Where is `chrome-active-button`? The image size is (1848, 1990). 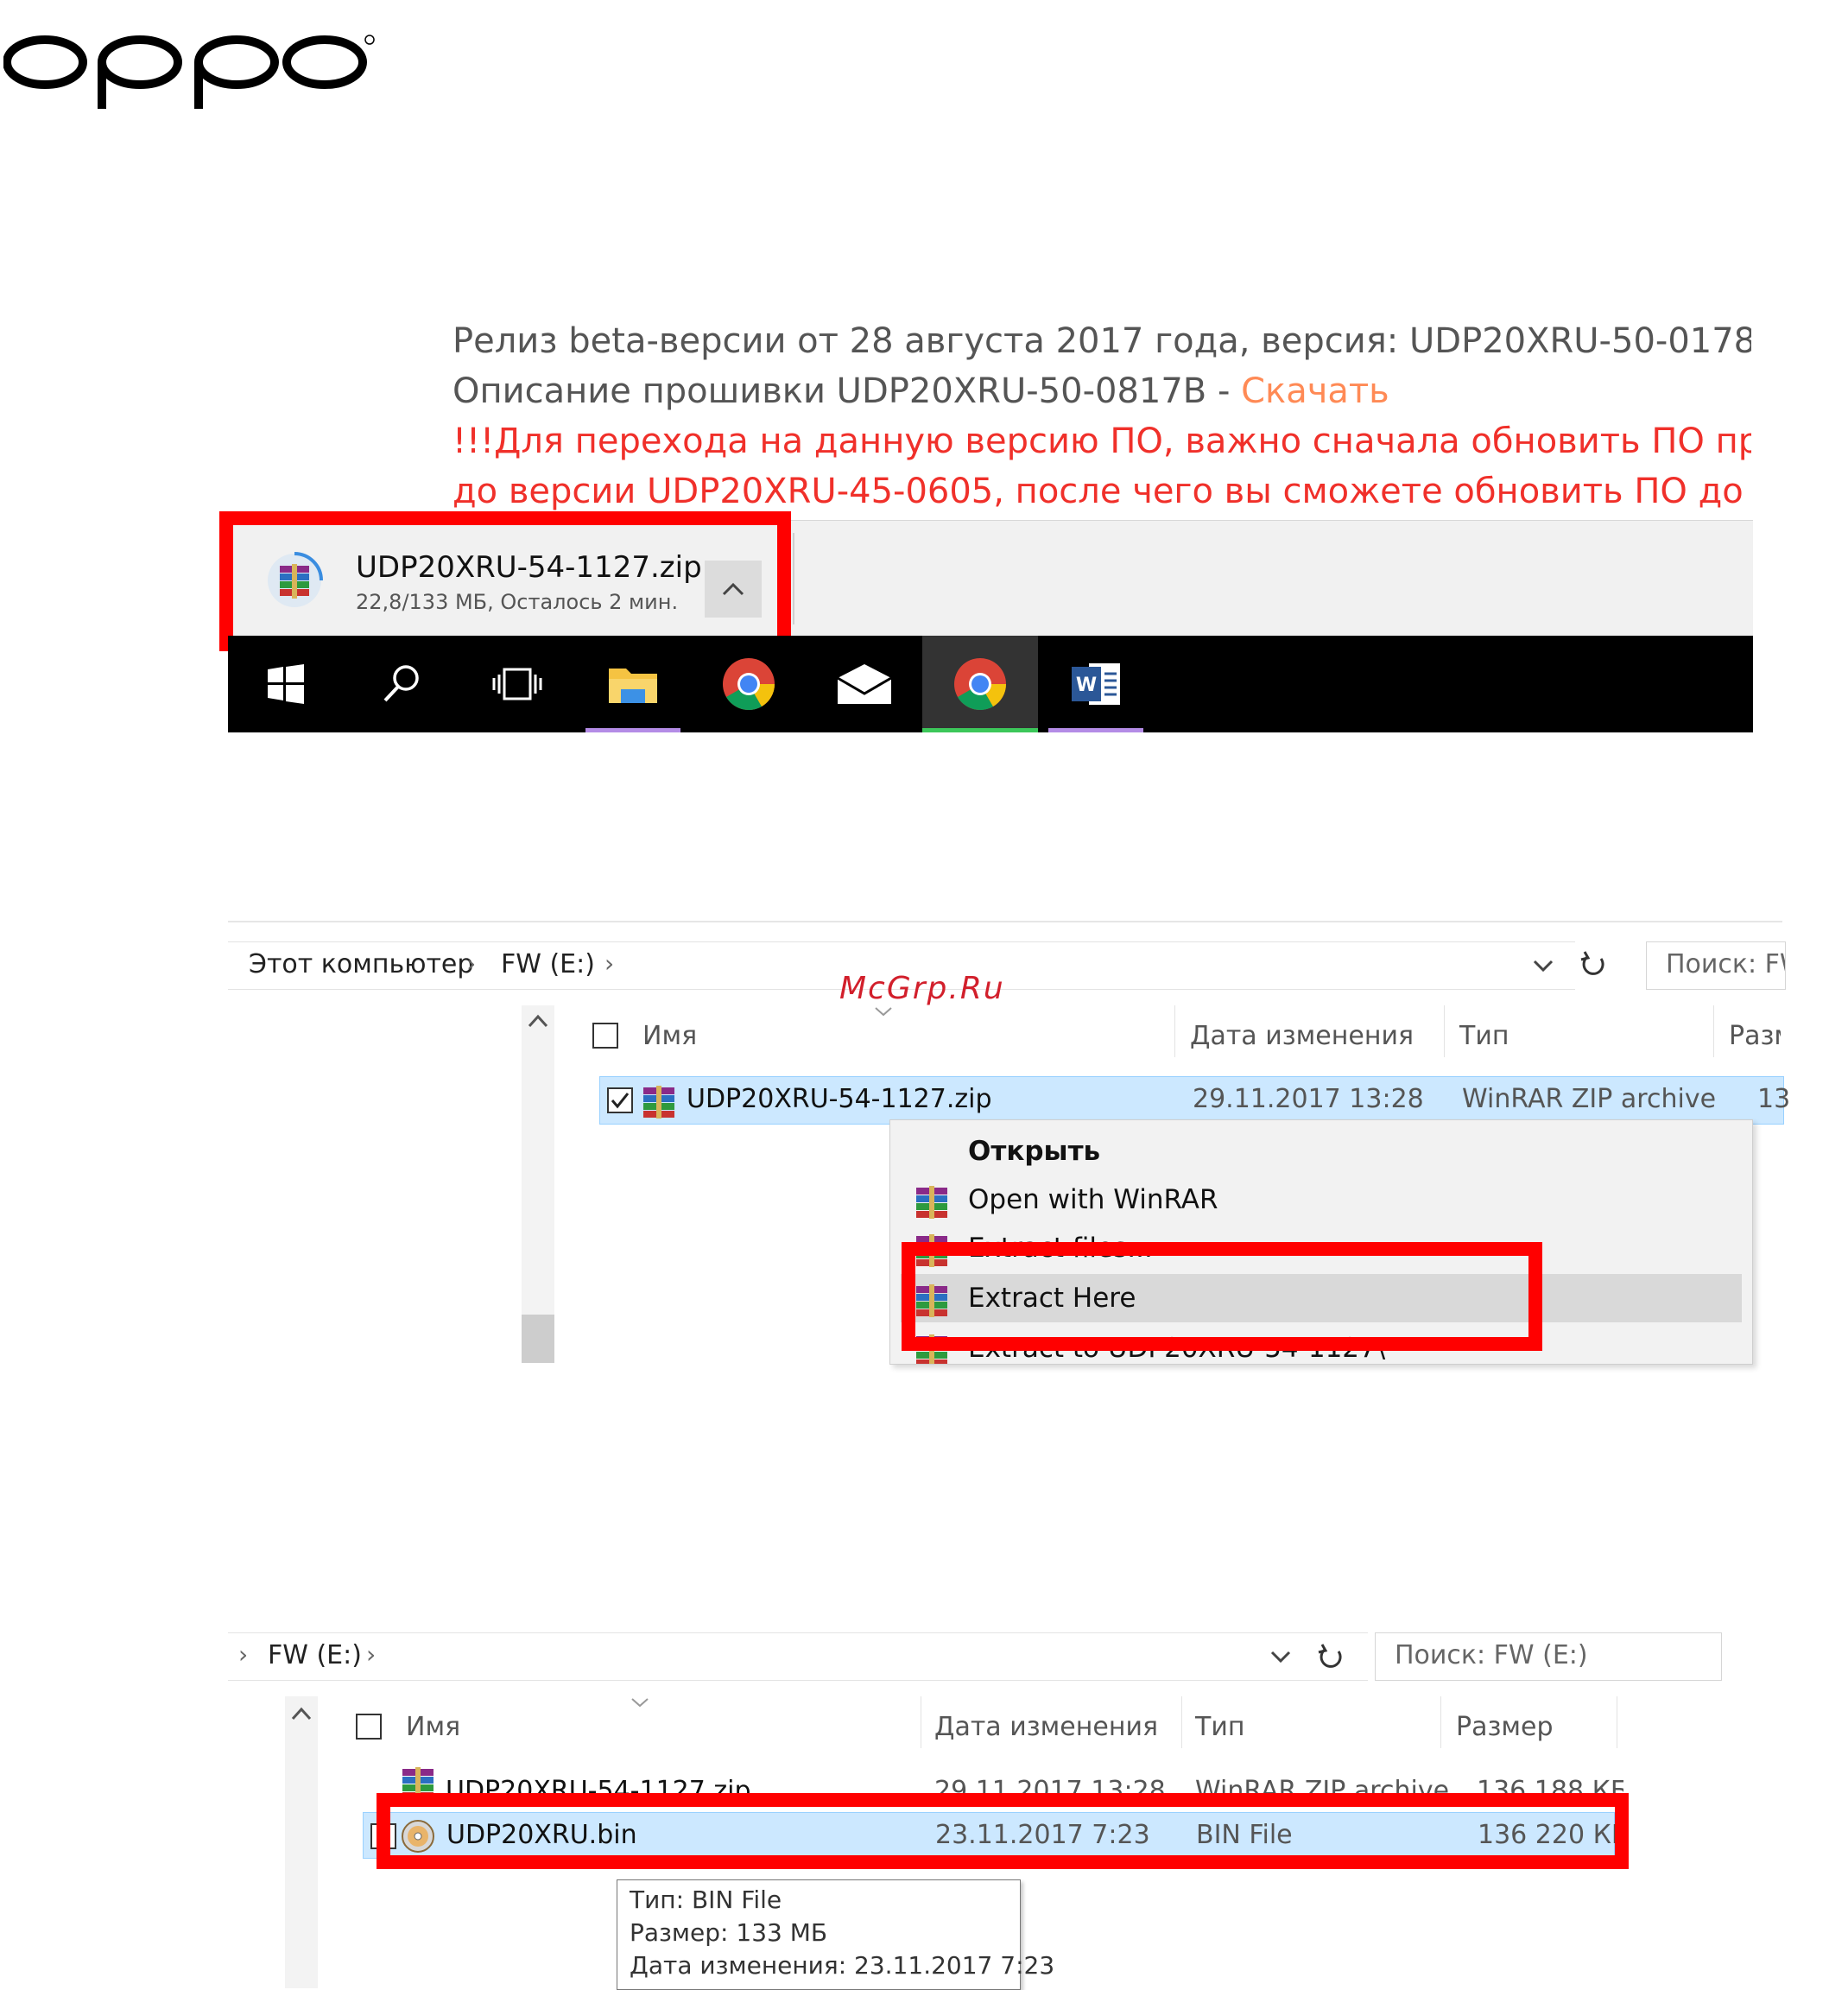
chrome-active-button is located at coordinates (980, 684).